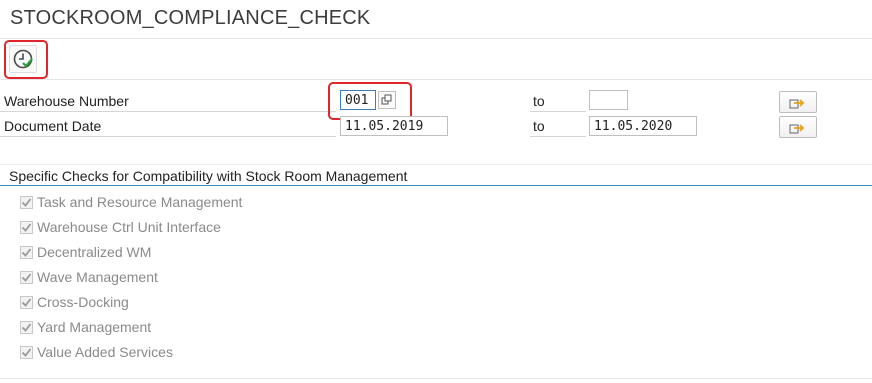 This screenshot has height=383, width=872. I want to click on check-label: Wave Management, so click(97, 277).